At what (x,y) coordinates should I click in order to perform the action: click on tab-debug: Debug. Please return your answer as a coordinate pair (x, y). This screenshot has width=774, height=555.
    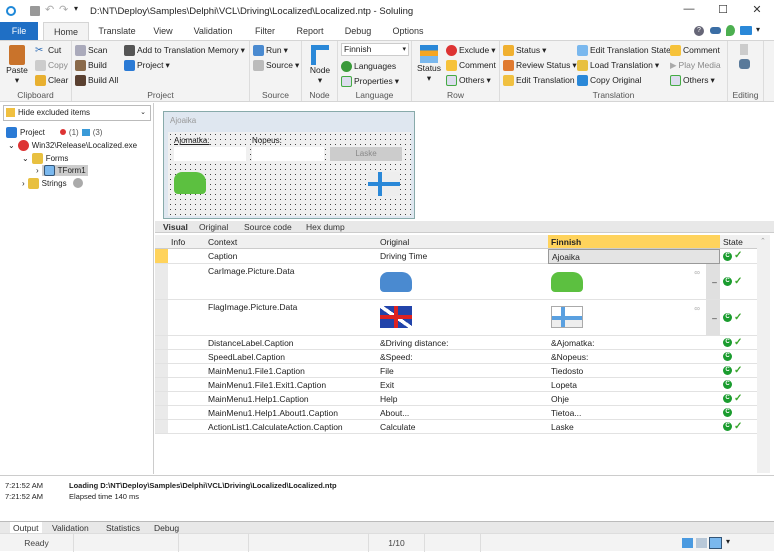
    Looking at the image, I should click on (358, 31).